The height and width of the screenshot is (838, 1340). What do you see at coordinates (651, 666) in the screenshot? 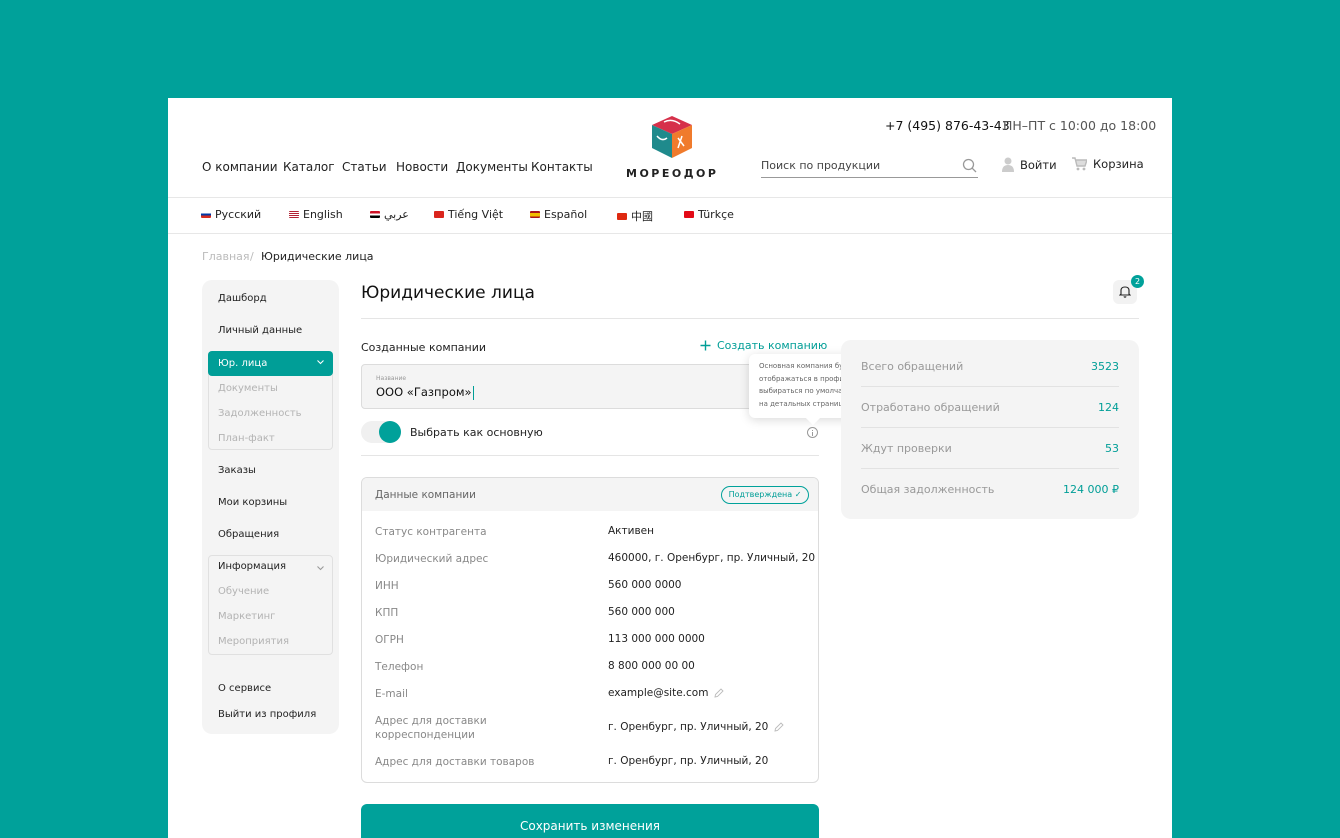
I see `row-value: 8 800 000 00 00` at bounding box center [651, 666].